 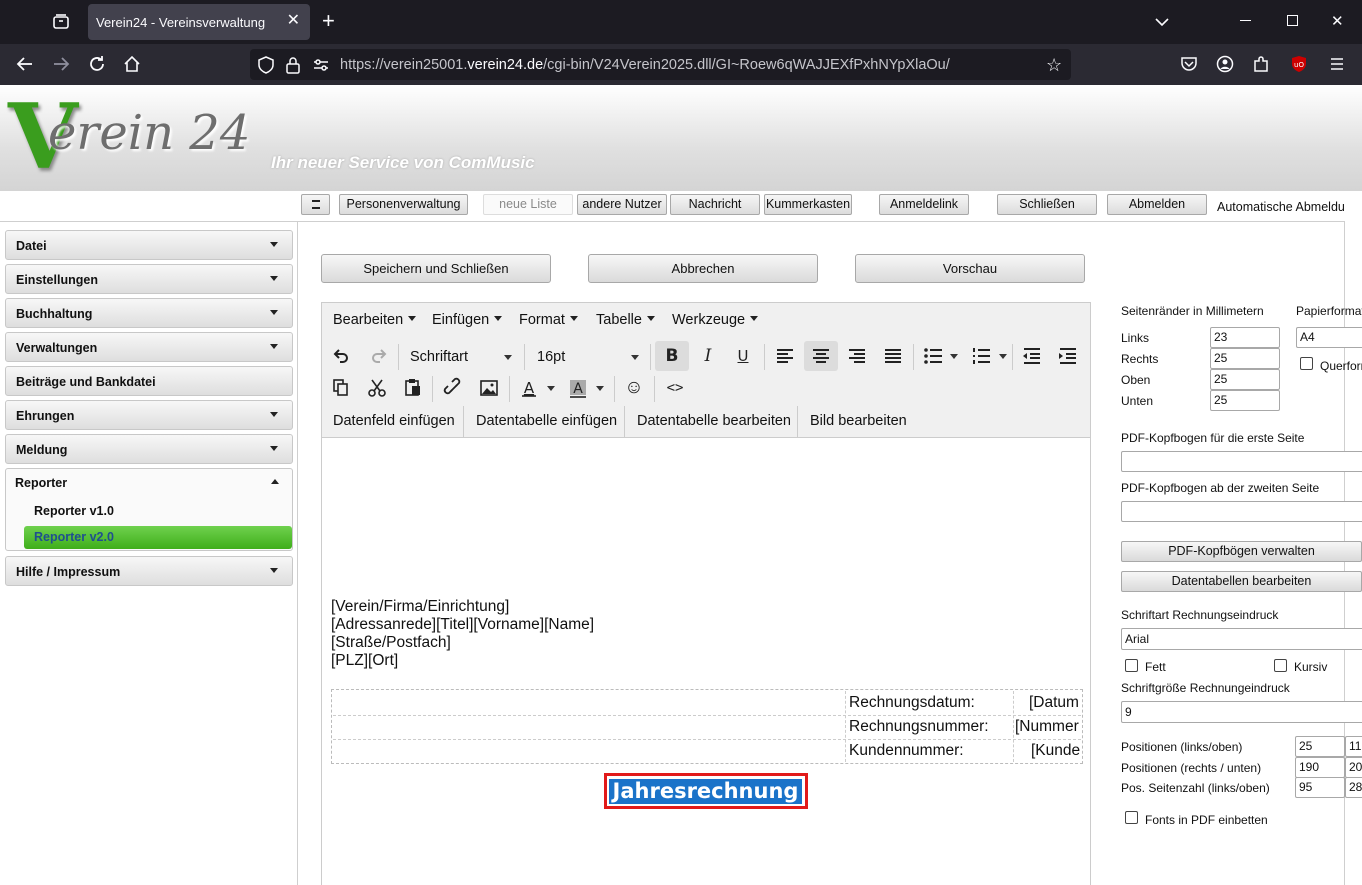 I want to click on sidebar-item-hilfe: Hilfe / Impressum, so click(x=149, y=571).